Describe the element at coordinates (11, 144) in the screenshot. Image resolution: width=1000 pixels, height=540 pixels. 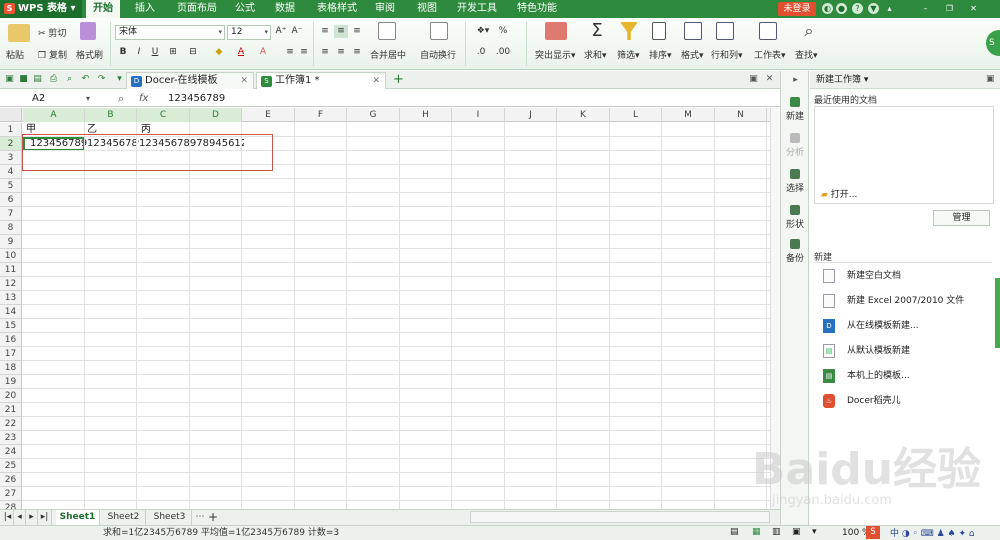
I see `row-header-2: 2` at that location.